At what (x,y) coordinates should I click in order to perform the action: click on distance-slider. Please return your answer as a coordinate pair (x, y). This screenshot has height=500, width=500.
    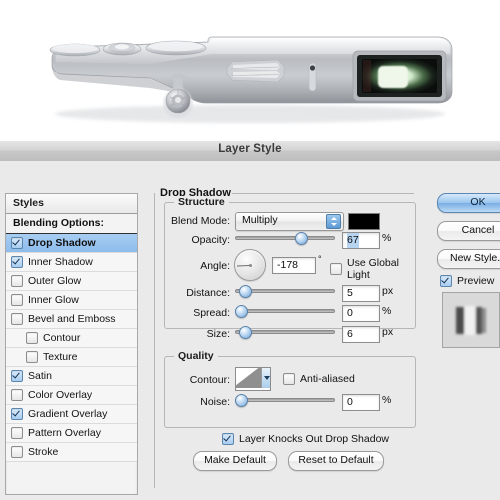
    Looking at the image, I should click on (285, 291).